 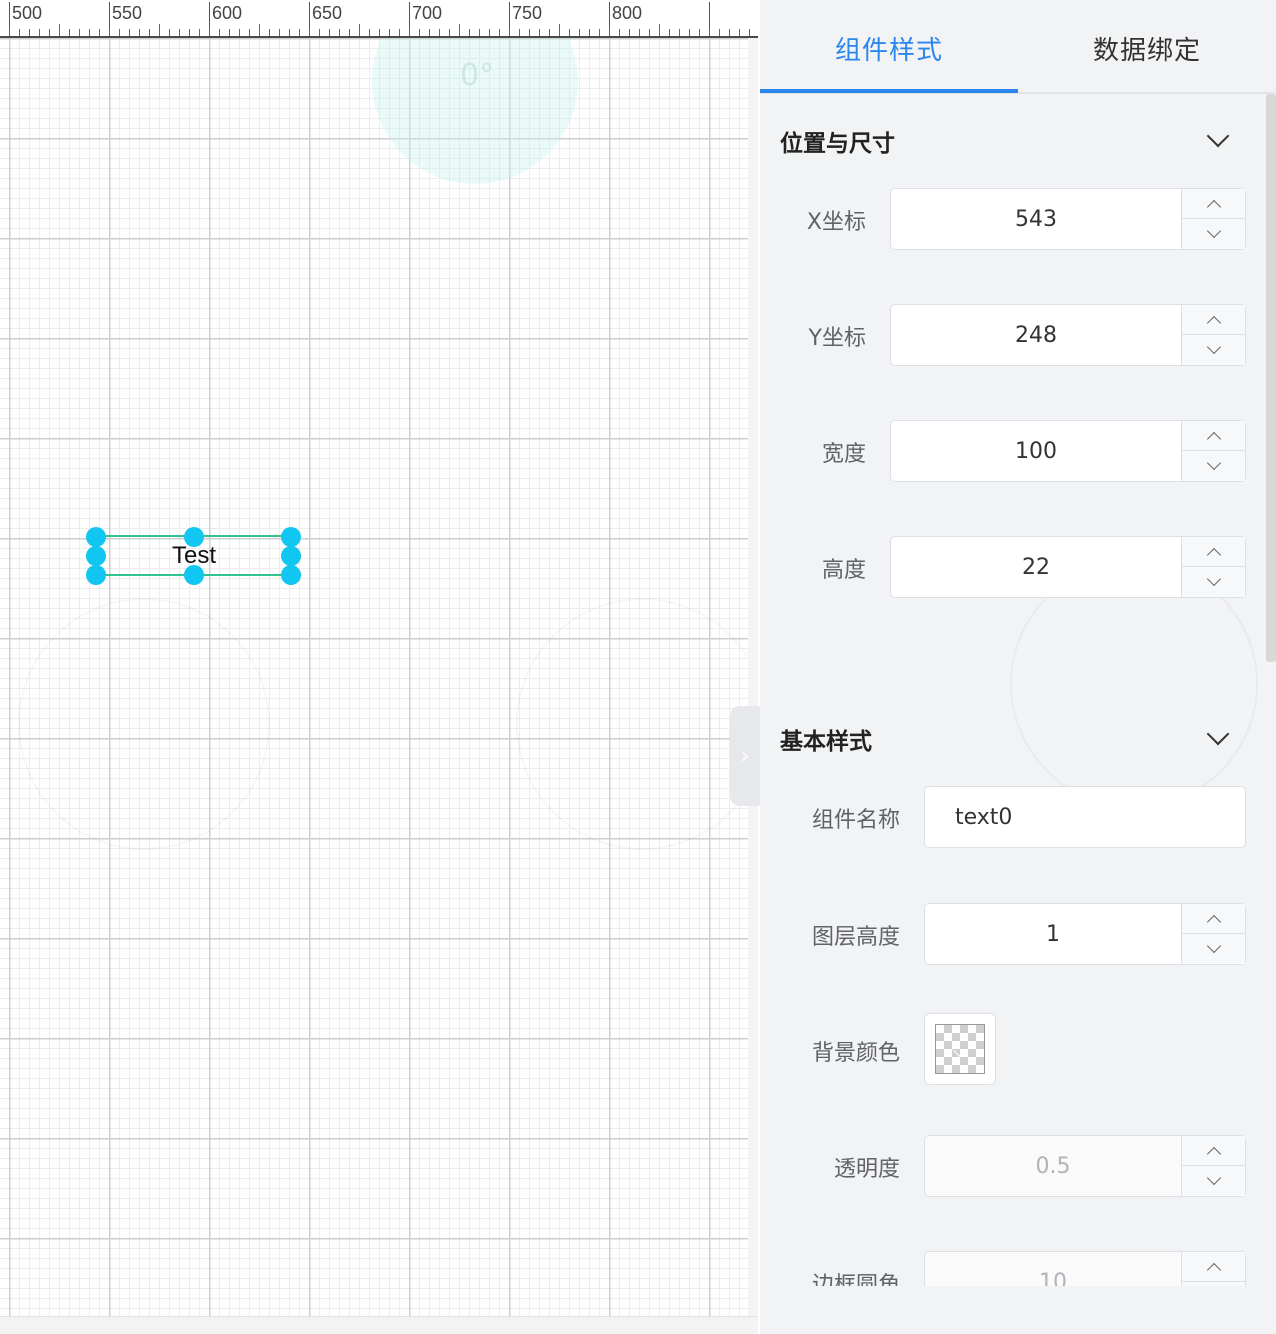 I want to click on height-input: 22, so click(x=1068, y=567).